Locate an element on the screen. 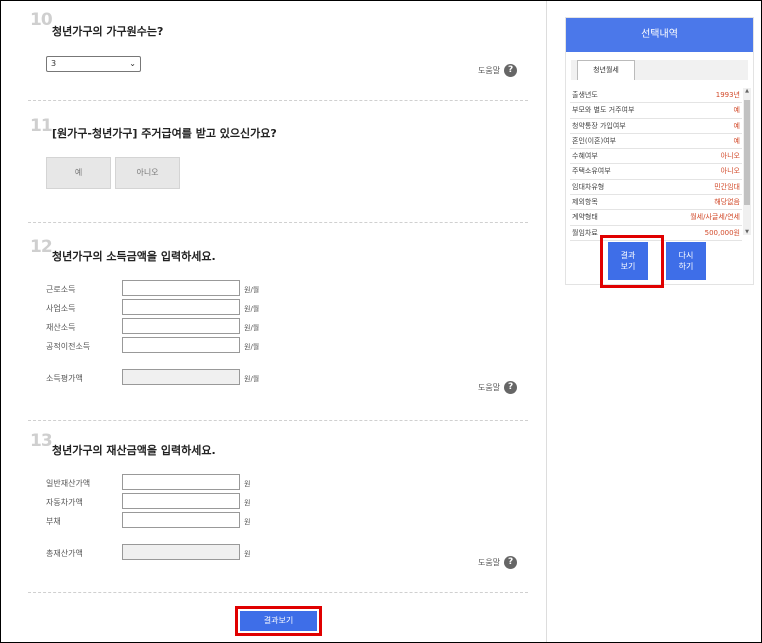 The image size is (762, 643). item-key: 출생년도 is located at coordinates (585, 95).